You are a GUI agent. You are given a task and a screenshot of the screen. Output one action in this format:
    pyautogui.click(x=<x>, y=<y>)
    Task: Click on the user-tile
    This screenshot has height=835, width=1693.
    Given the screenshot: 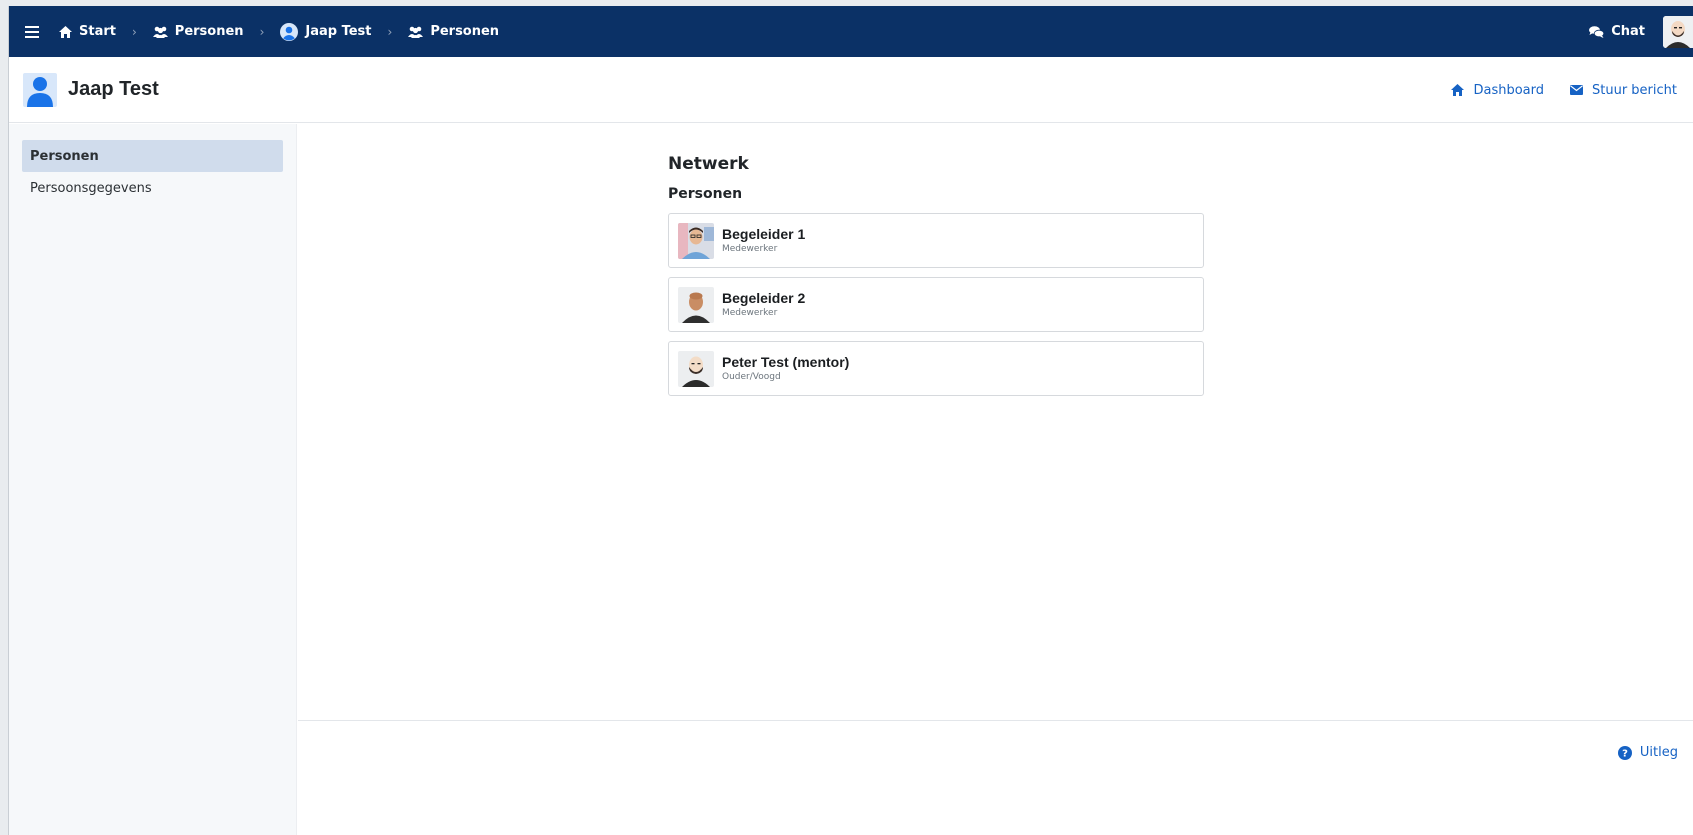 What is the action you would take?
    pyautogui.click(x=40, y=89)
    